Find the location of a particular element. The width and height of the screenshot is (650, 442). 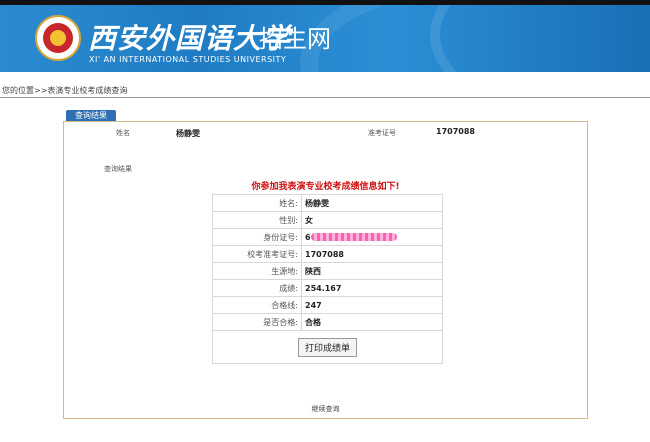

breadcrumb: 您的位置>>表演专业校考成绩查询 is located at coordinates (65, 90).